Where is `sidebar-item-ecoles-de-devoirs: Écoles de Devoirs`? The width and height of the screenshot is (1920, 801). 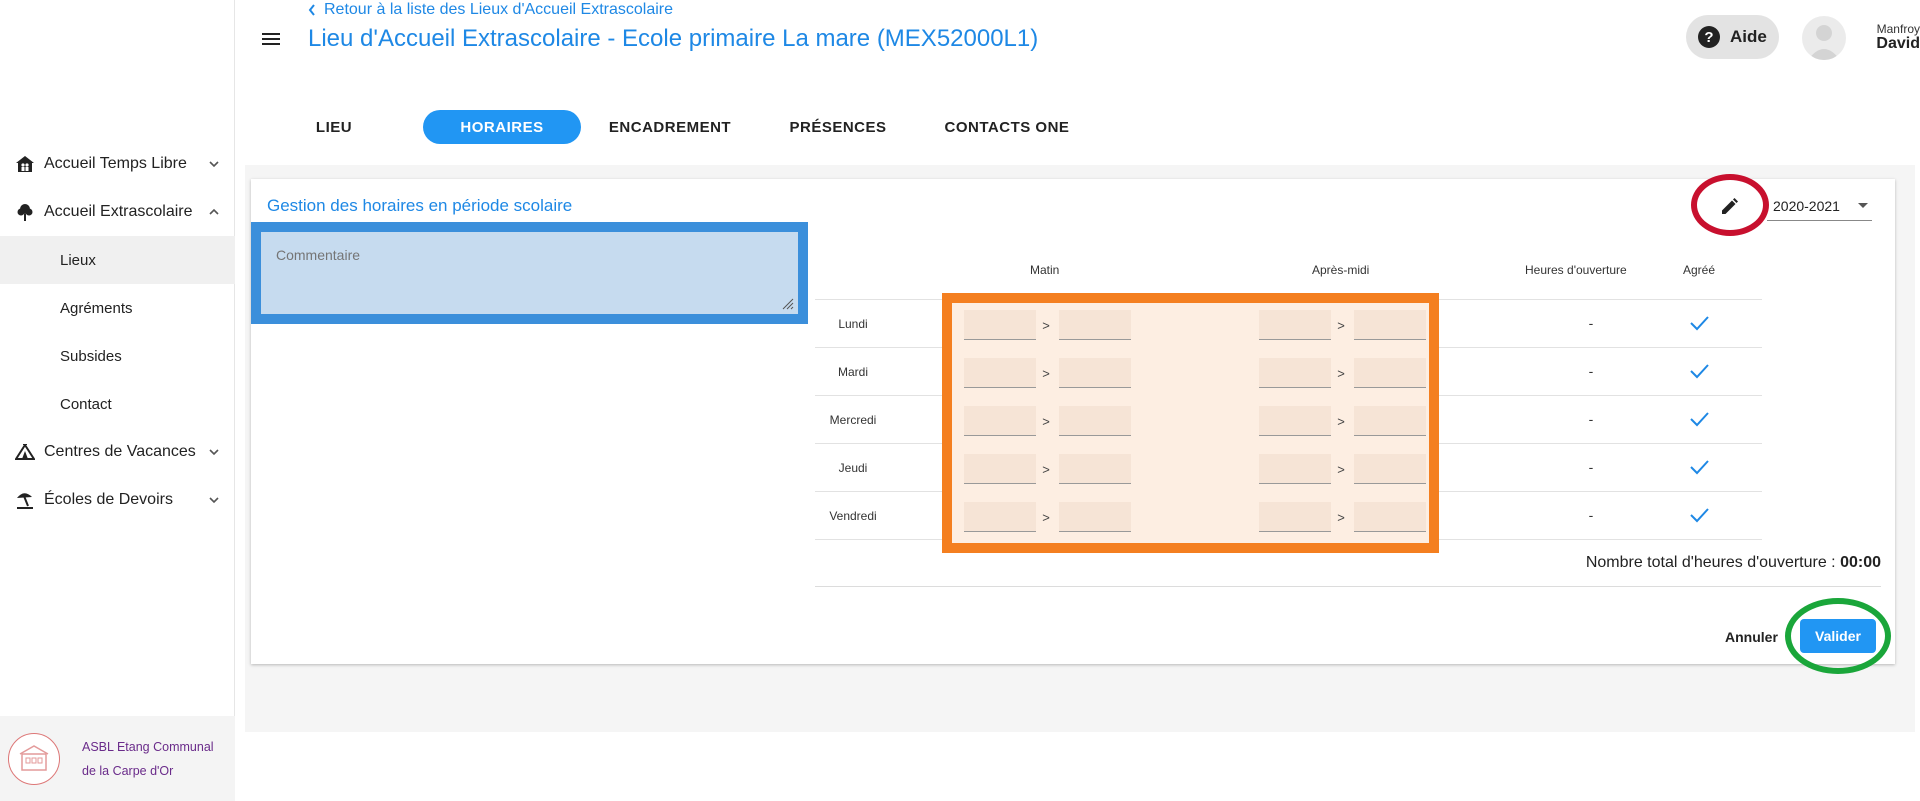
sidebar-item-ecoles-de-devoirs: Écoles de Devoirs is located at coordinates (117, 500).